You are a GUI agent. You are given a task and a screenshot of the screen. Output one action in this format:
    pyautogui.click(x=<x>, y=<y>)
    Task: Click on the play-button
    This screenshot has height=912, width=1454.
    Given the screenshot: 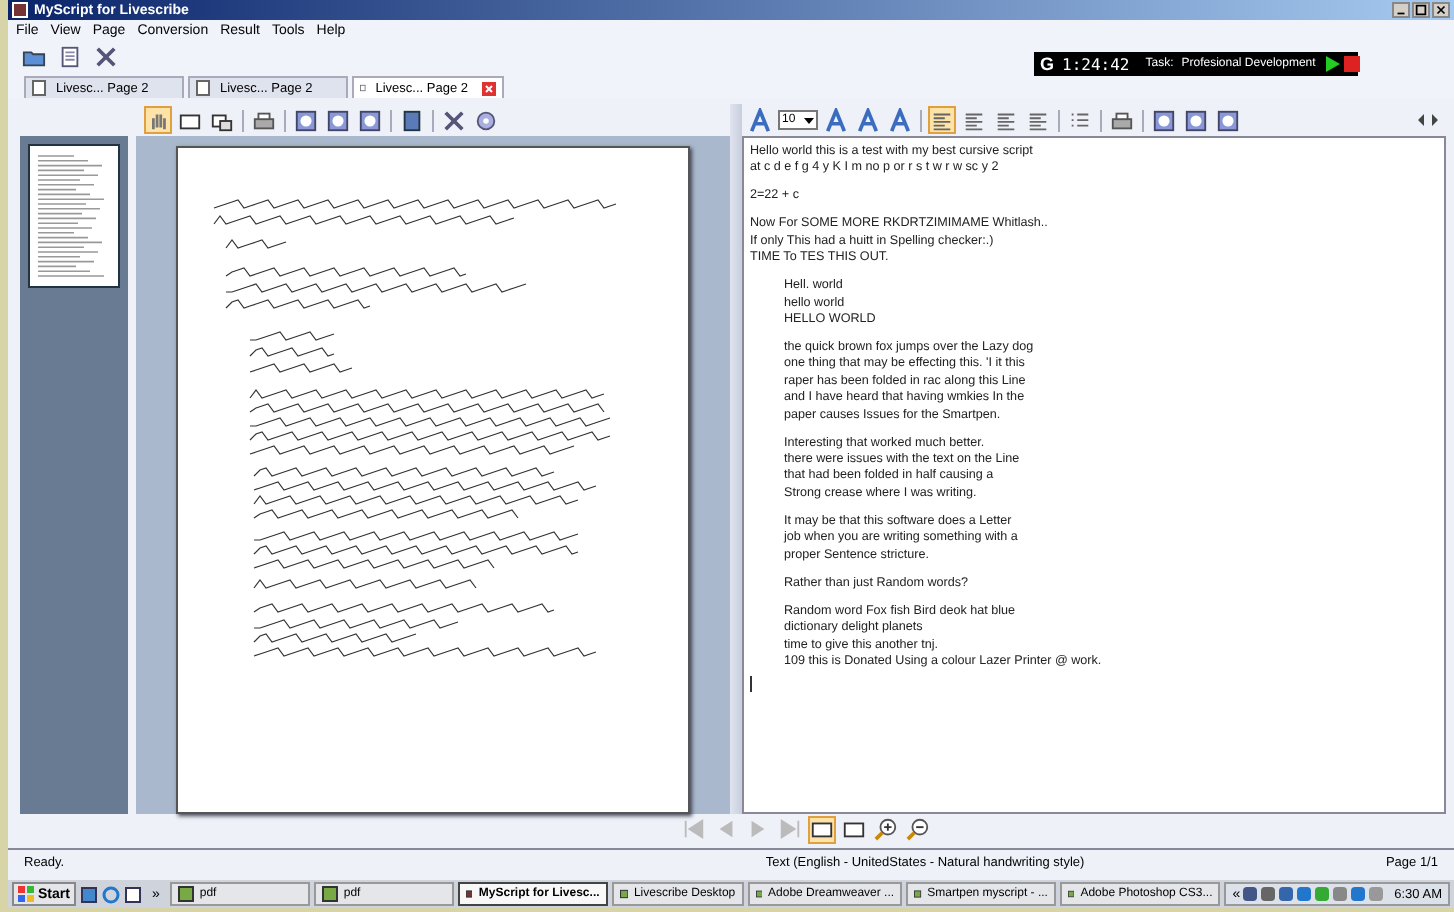 What is the action you would take?
    pyautogui.click(x=1331, y=64)
    